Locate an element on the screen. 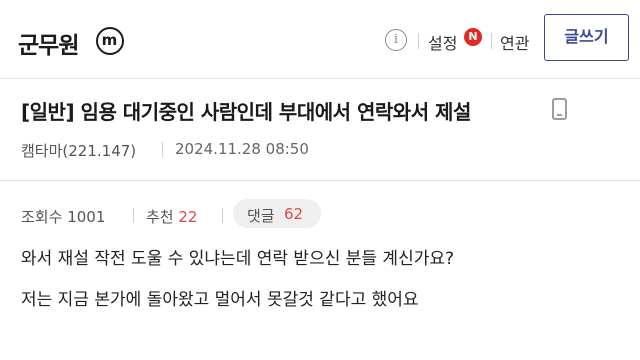 This screenshot has width=640, height=360. post-body-line: 와서 재설 작전 도울 수 있냐는데 연락 받으신 분들 계신가요? is located at coordinates (238, 259).